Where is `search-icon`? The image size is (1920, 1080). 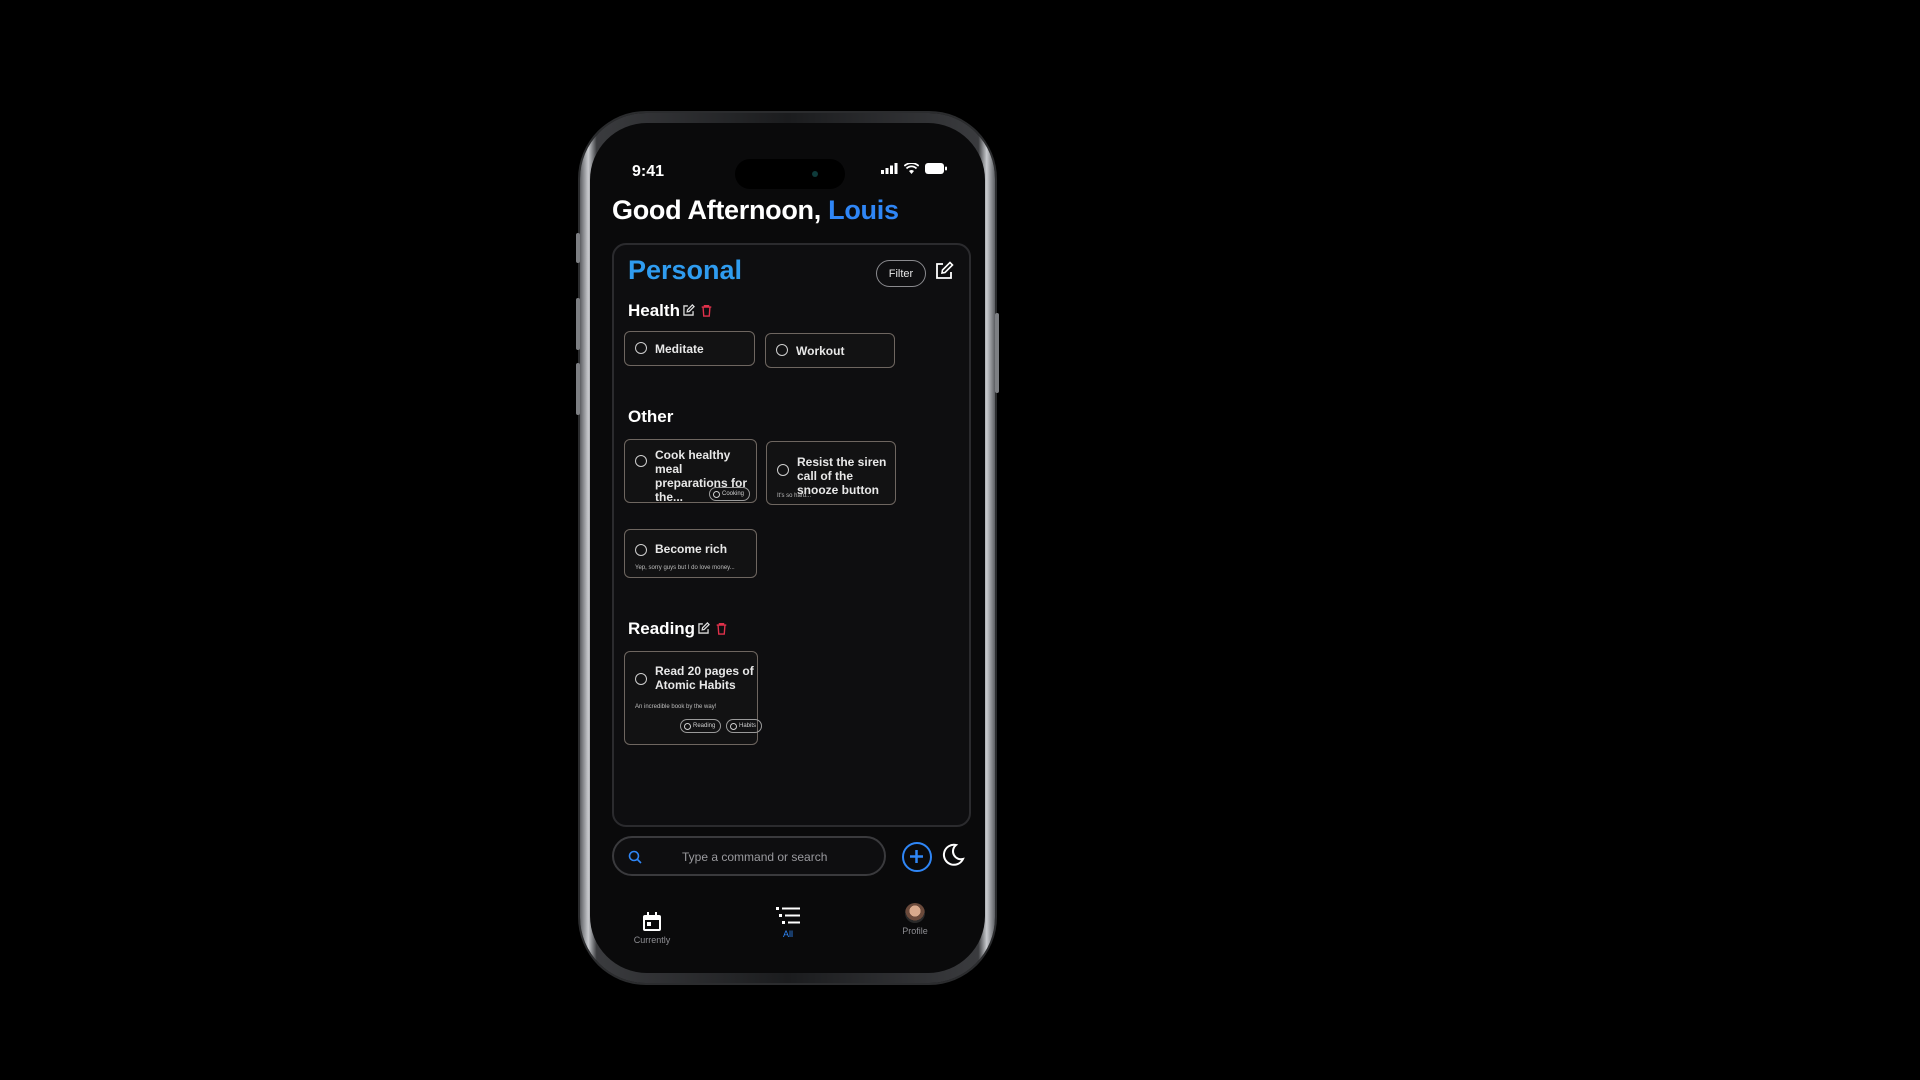 search-icon is located at coordinates (635, 857).